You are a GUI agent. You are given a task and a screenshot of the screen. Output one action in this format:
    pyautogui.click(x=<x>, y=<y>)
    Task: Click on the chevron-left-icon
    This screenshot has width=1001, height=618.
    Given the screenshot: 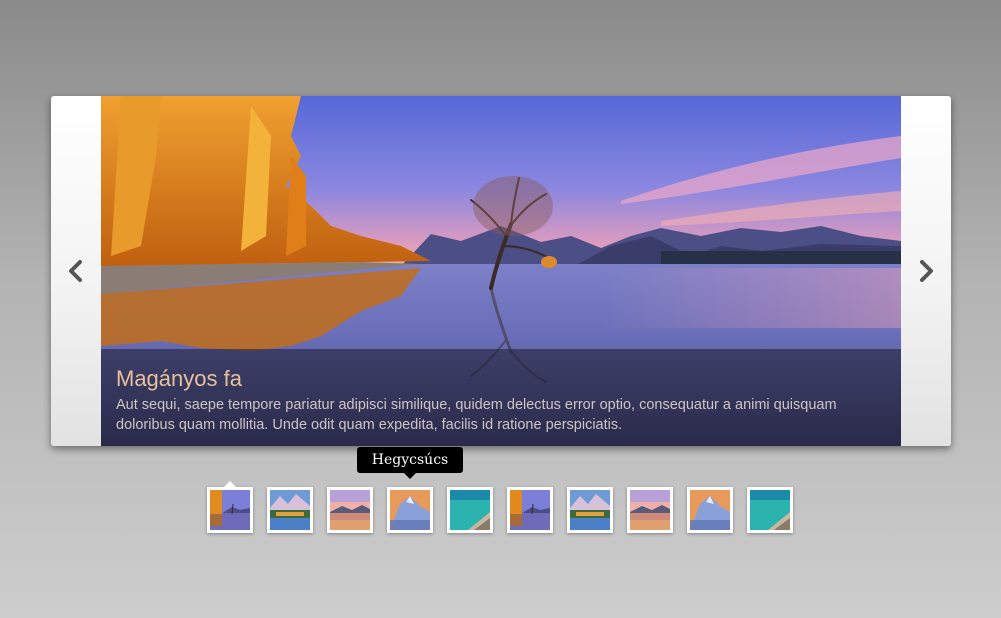 What is the action you would take?
    pyautogui.click(x=75, y=271)
    